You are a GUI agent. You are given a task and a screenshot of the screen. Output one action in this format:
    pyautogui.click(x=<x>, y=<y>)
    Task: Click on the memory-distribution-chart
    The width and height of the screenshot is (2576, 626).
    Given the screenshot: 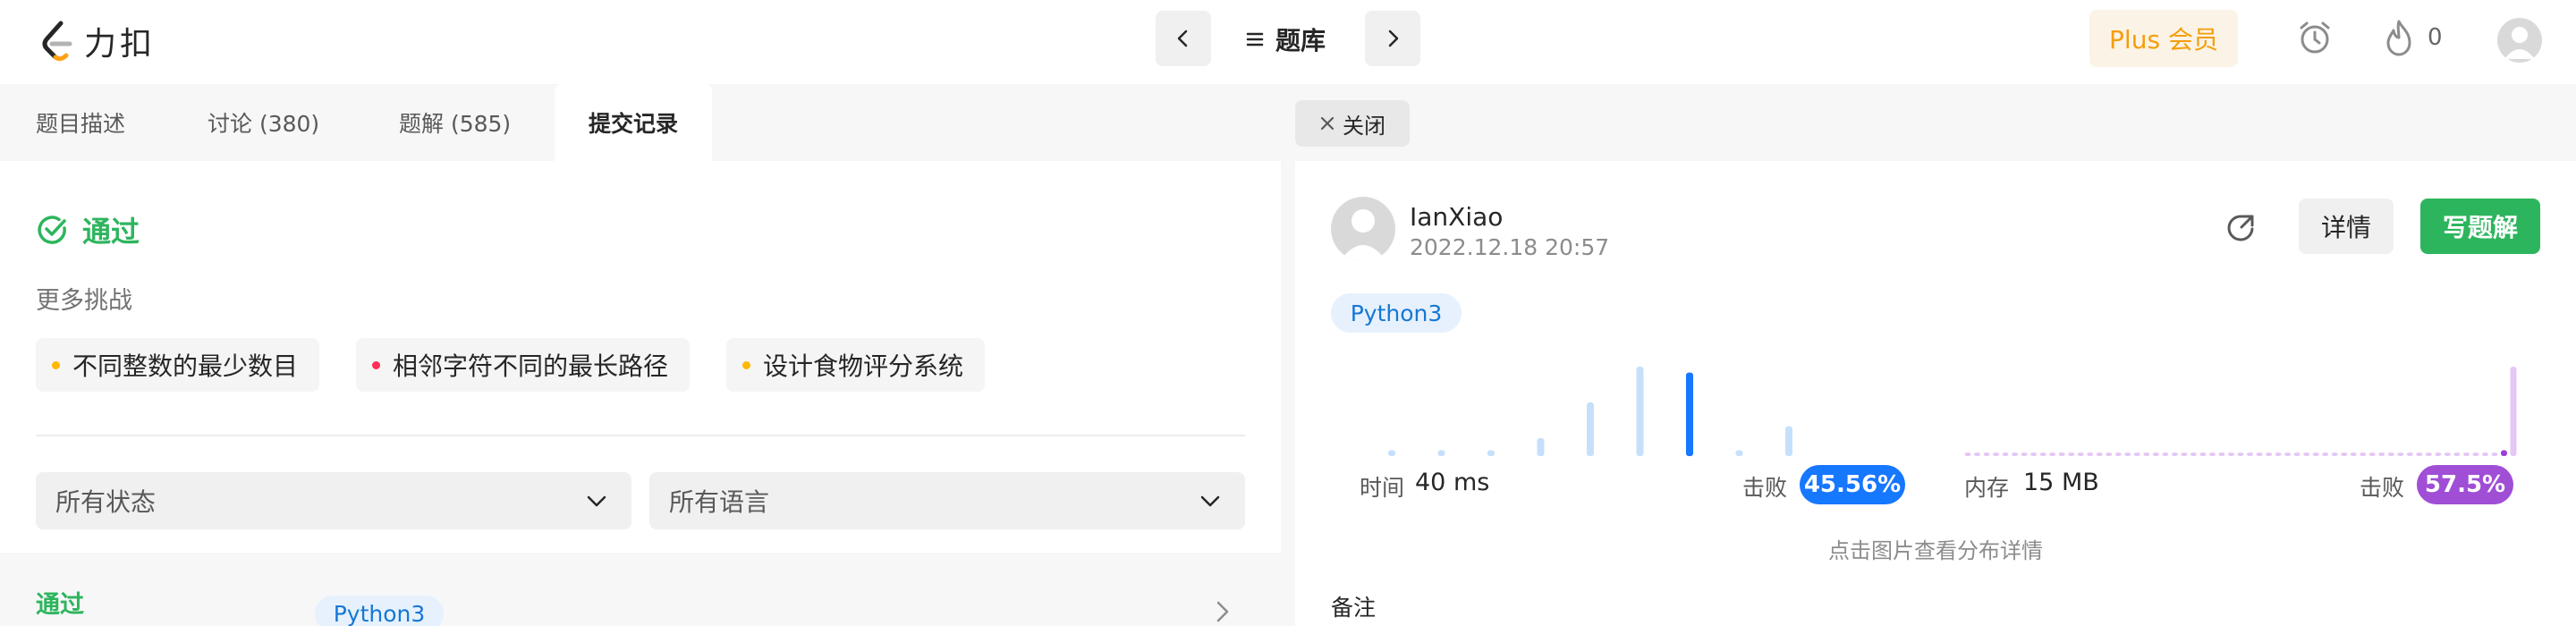 What is the action you would take?
    pyautogui.click(x=2240, y=407)
    